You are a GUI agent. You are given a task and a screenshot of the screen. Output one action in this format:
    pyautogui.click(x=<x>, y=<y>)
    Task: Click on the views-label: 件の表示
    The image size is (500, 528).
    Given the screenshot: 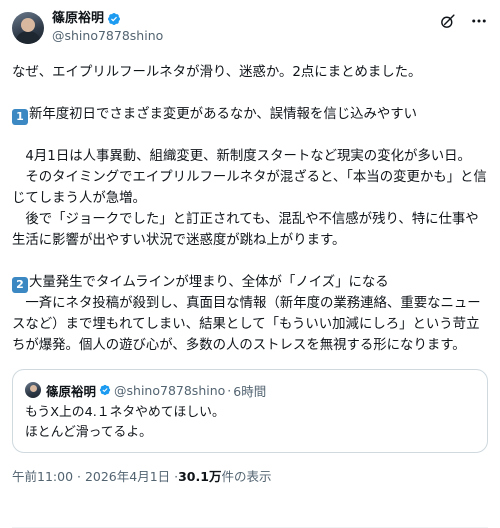 What is the action you would take?
    pyautogui.click(x=246, y=476)
    